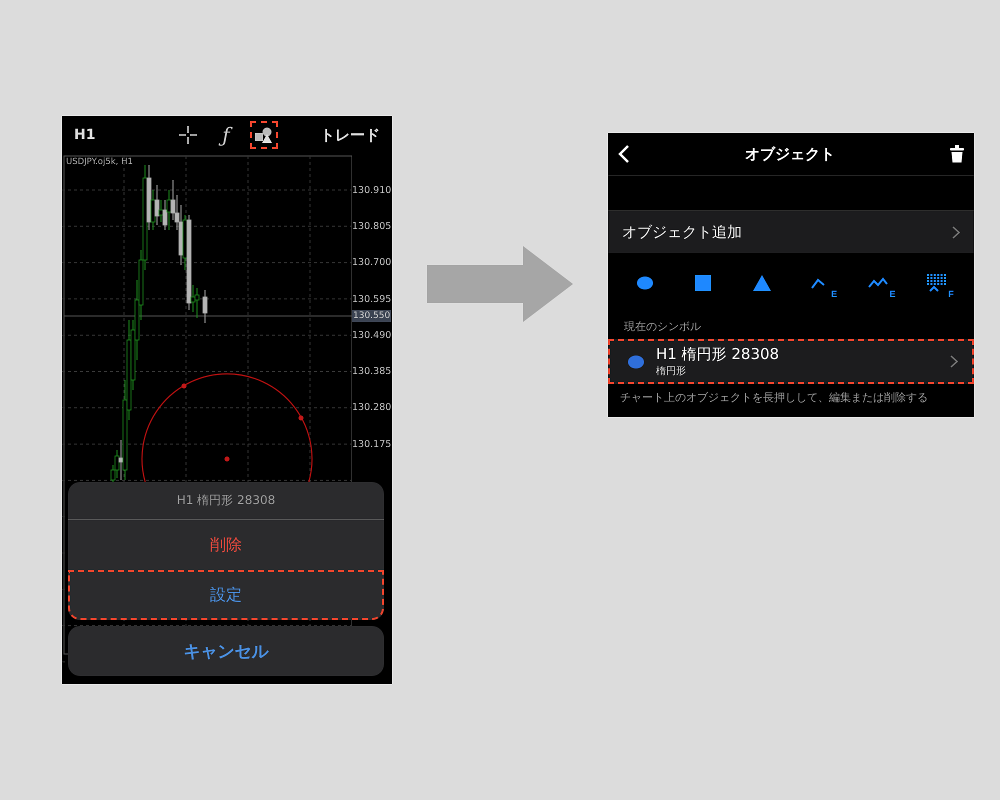 The width and height of the screenshot is (1000, 800). I want to click on dotted-grid-icon, so click(936, 283).